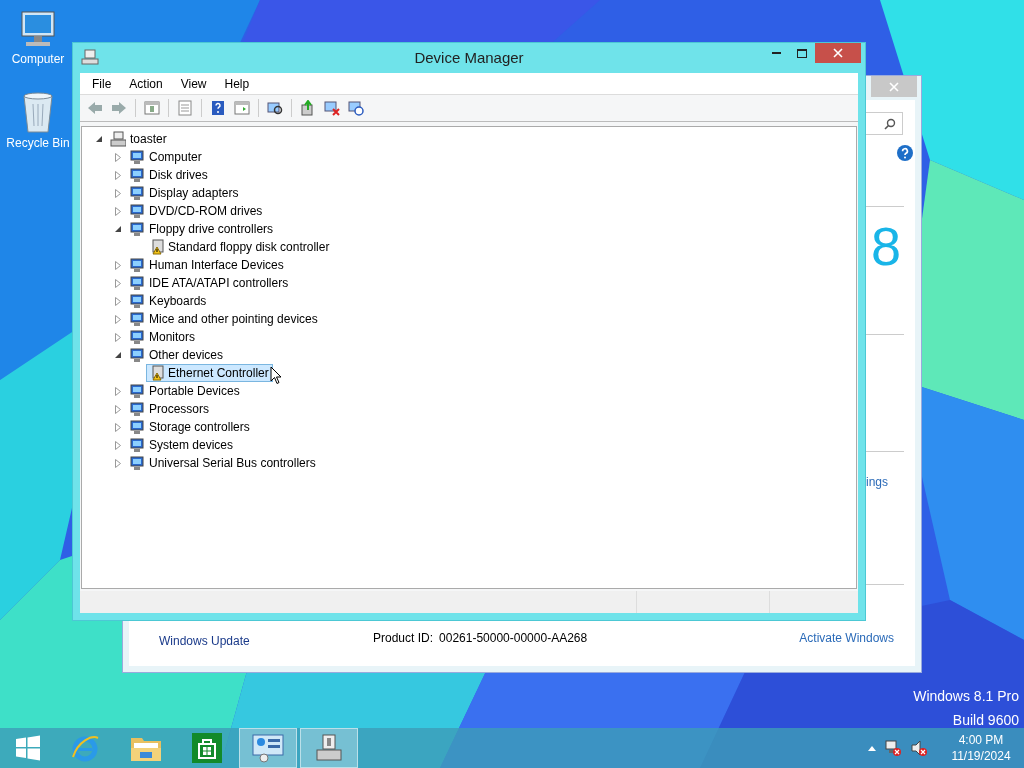 This screenshot has height=768, width=1024. Describe the element at coordinates (169, 175) in the screenshot. I see `tree-item: Disk drives` at that location.